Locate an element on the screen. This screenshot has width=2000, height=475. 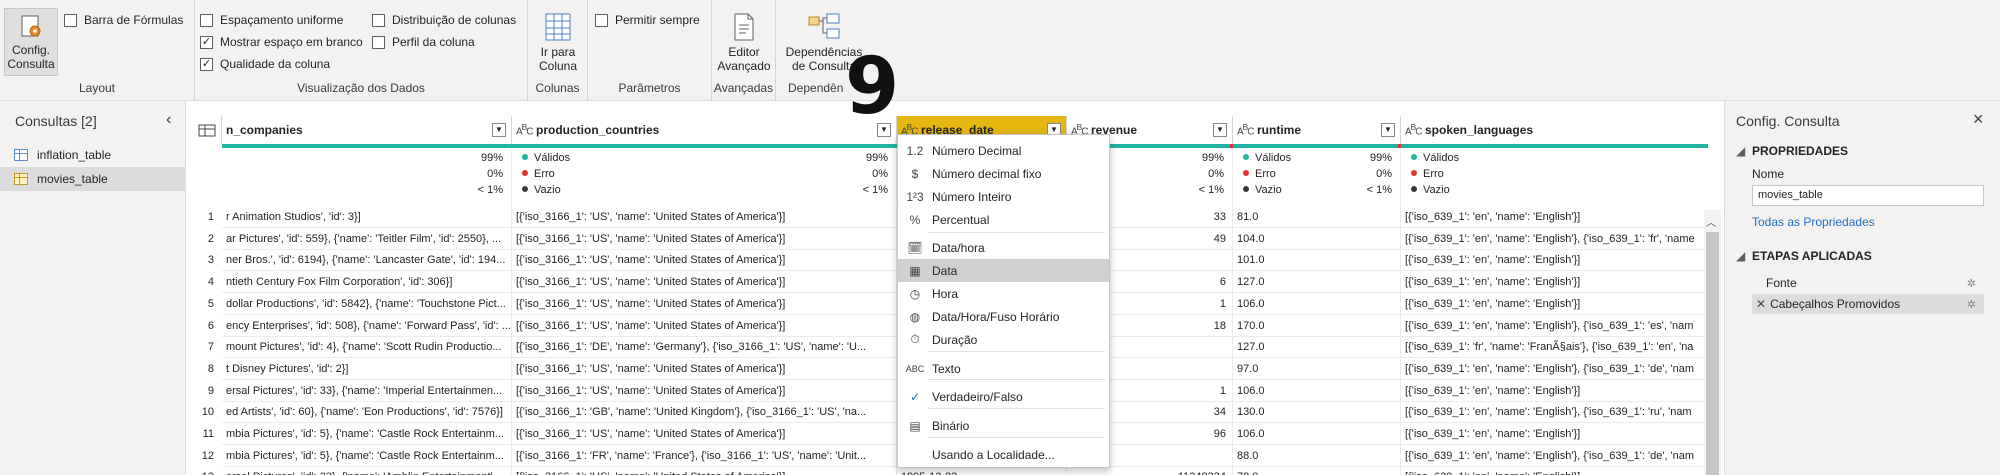
applied-step-promoted-headers: ✕ Cabeçalhos Promovidos ✲ is located at coordinates (1868, 304).